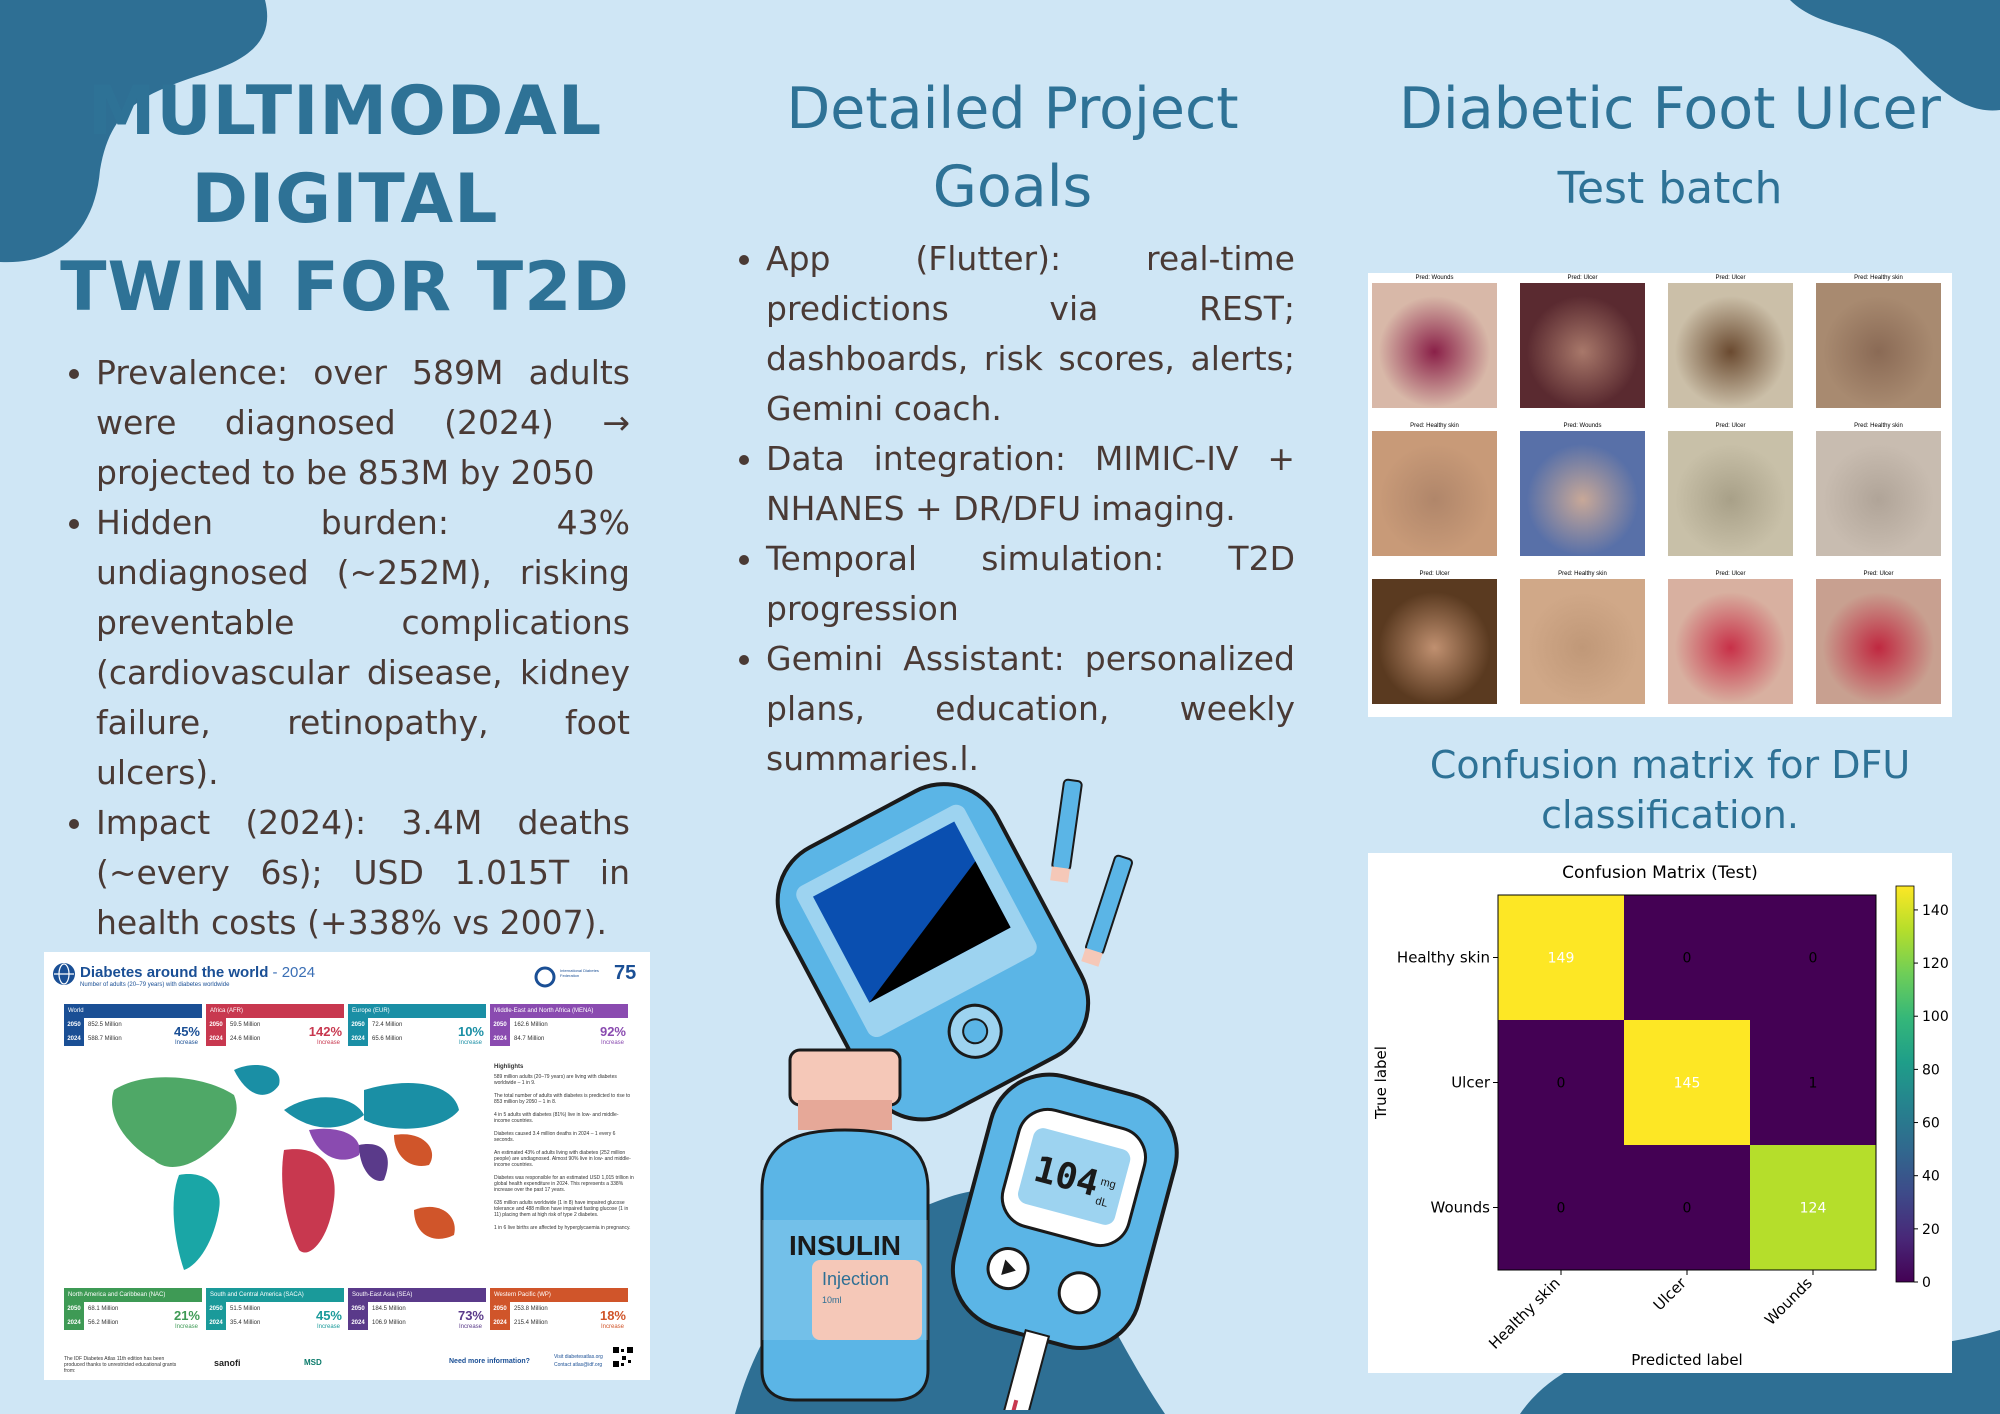 The image size is (2000, 1414). I want to click on colorbar-tick-label: 60, so click(1931, 1124).